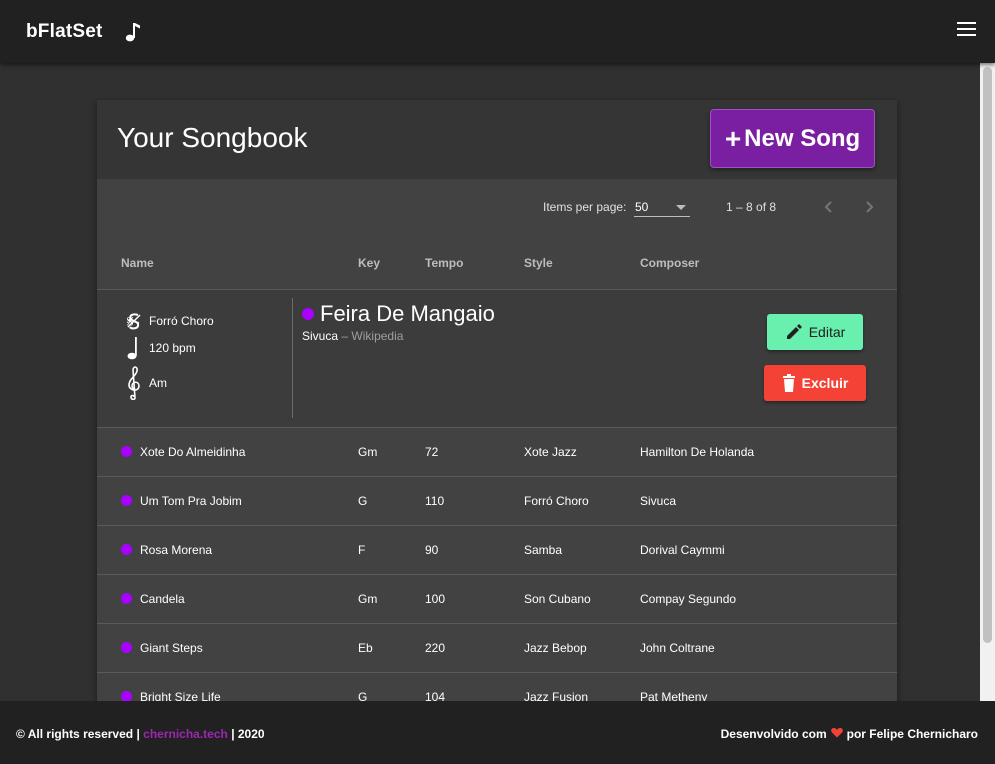 The height and width of the screenshot is (764, 995). I want to click on card-header: Your Songbook + New Song, so click(497, 139).